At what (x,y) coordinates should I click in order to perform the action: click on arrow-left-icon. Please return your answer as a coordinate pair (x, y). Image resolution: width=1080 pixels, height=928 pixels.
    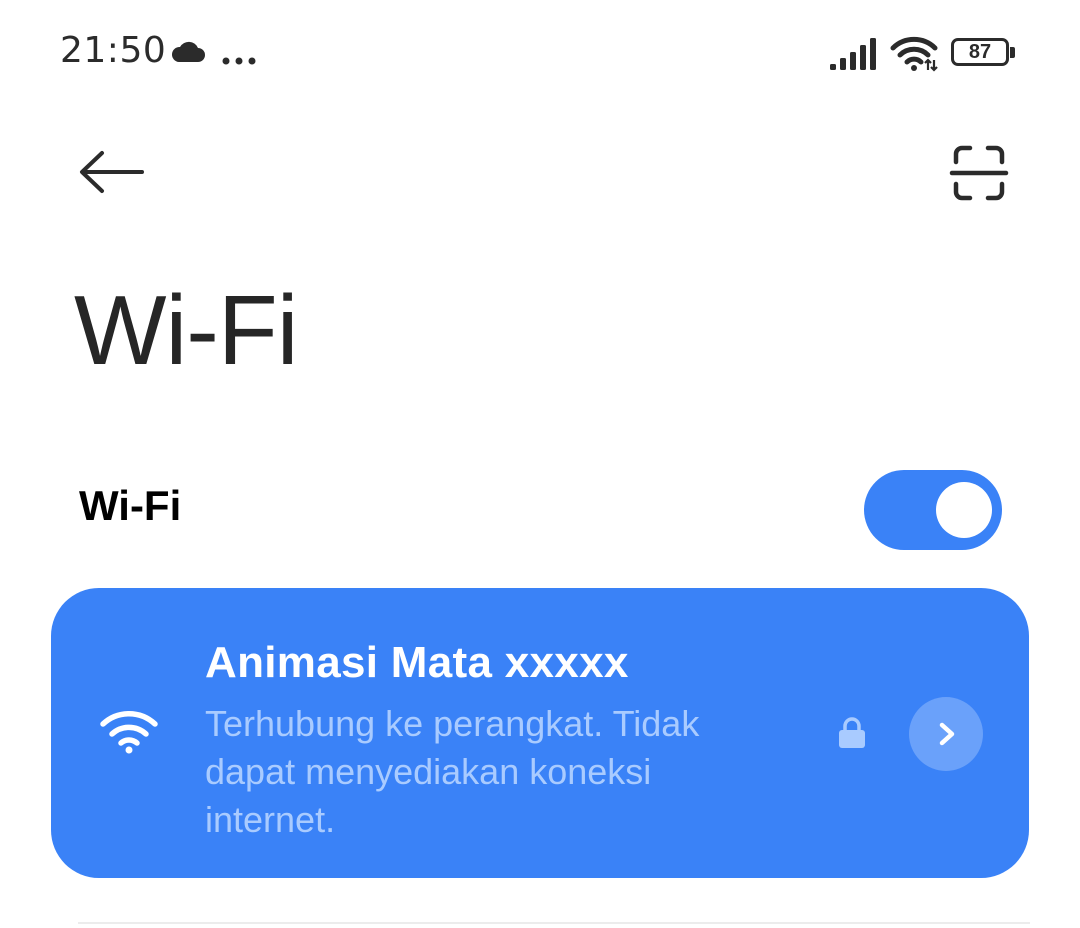
    Looking at the image, I should click on (112, 172).